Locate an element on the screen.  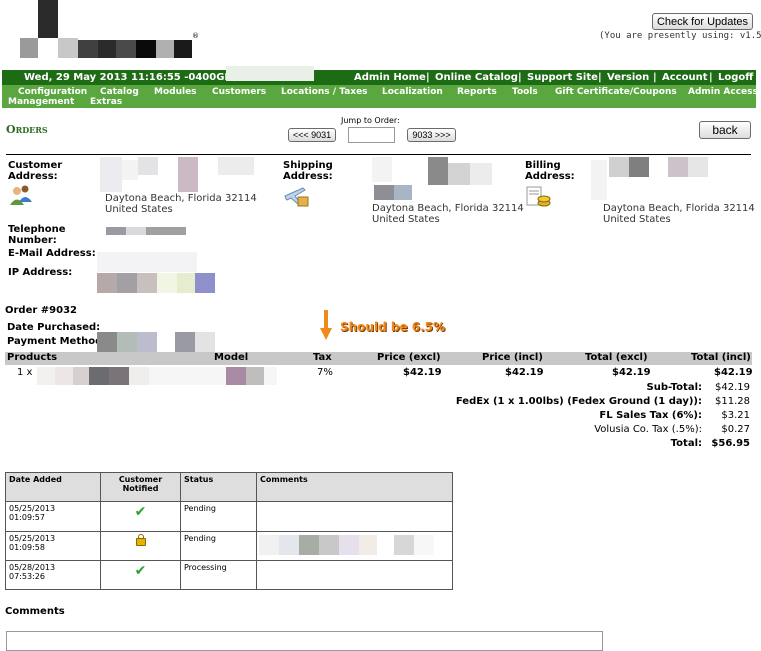
table-row: 1 x 7% $42.19 $42.19 $42.19 $42.19 is located at coordinates (379, 375).